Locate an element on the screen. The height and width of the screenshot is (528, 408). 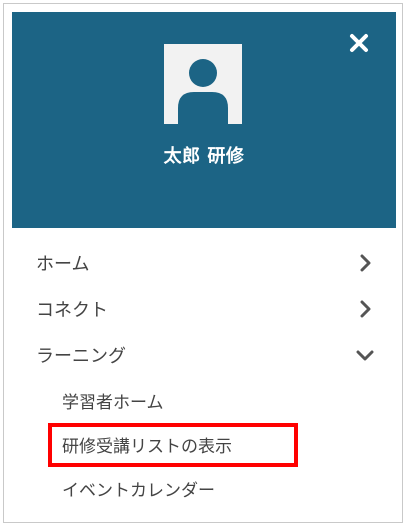
nav-item-home: ホーム is located at coordinates (204, 263).